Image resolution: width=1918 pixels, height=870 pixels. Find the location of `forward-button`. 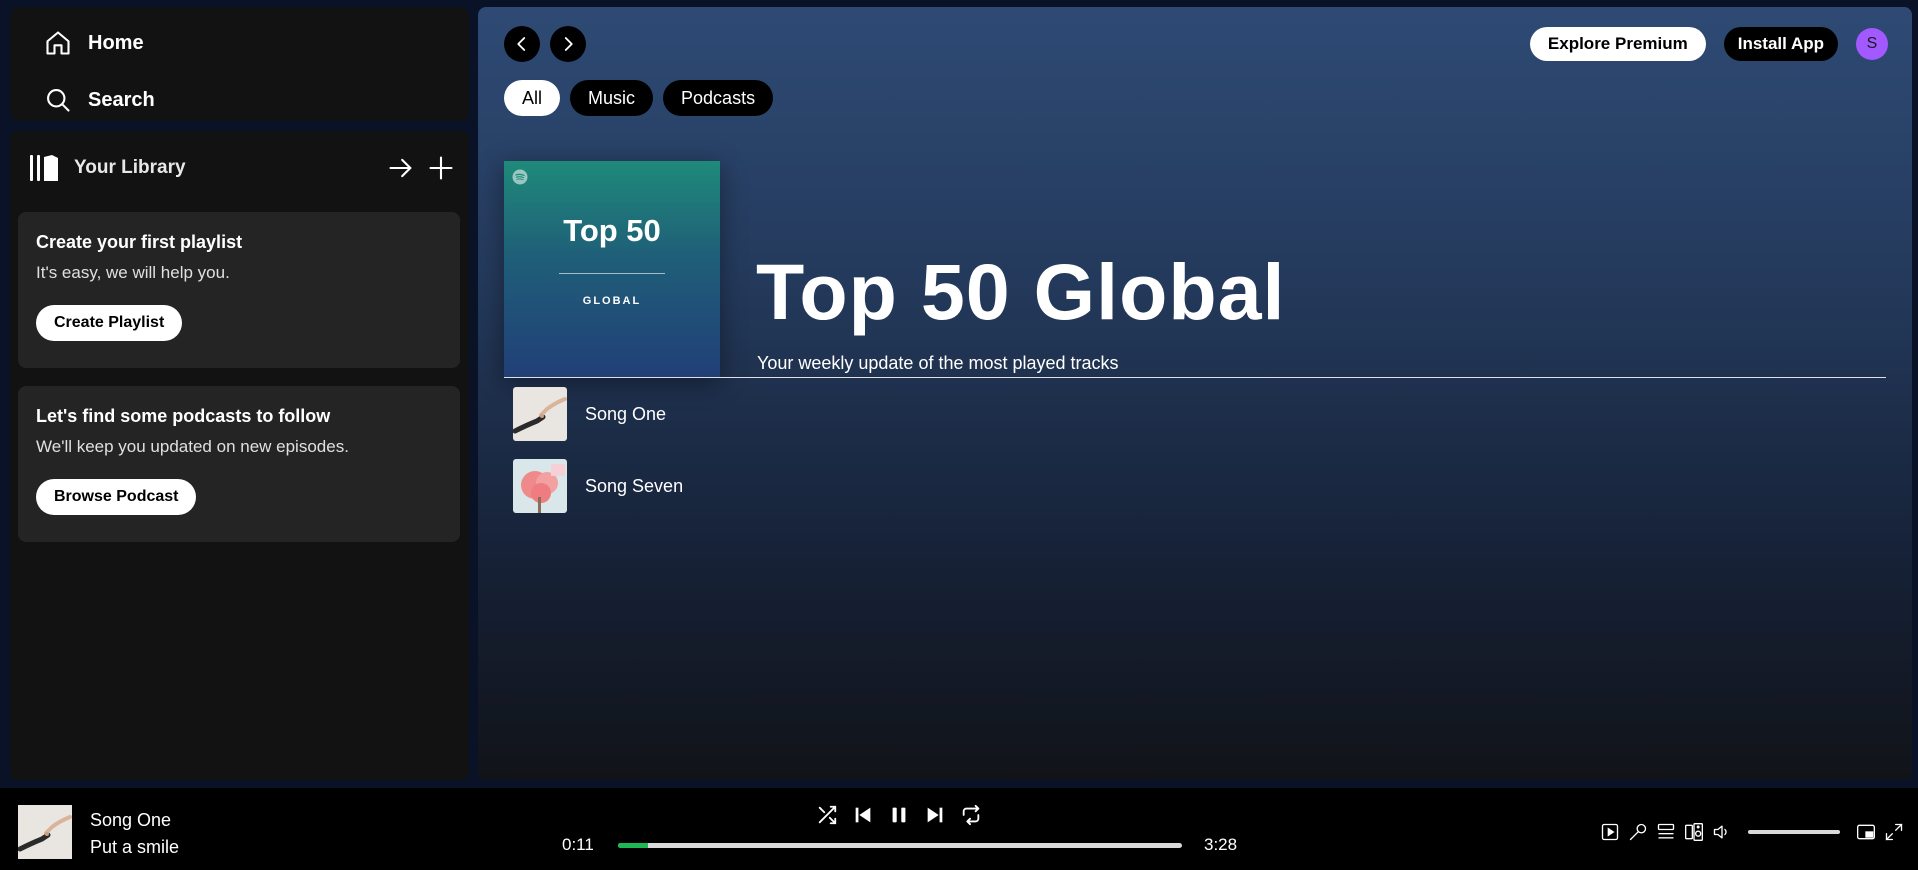

forward-button is located at coordinates (568, 44).